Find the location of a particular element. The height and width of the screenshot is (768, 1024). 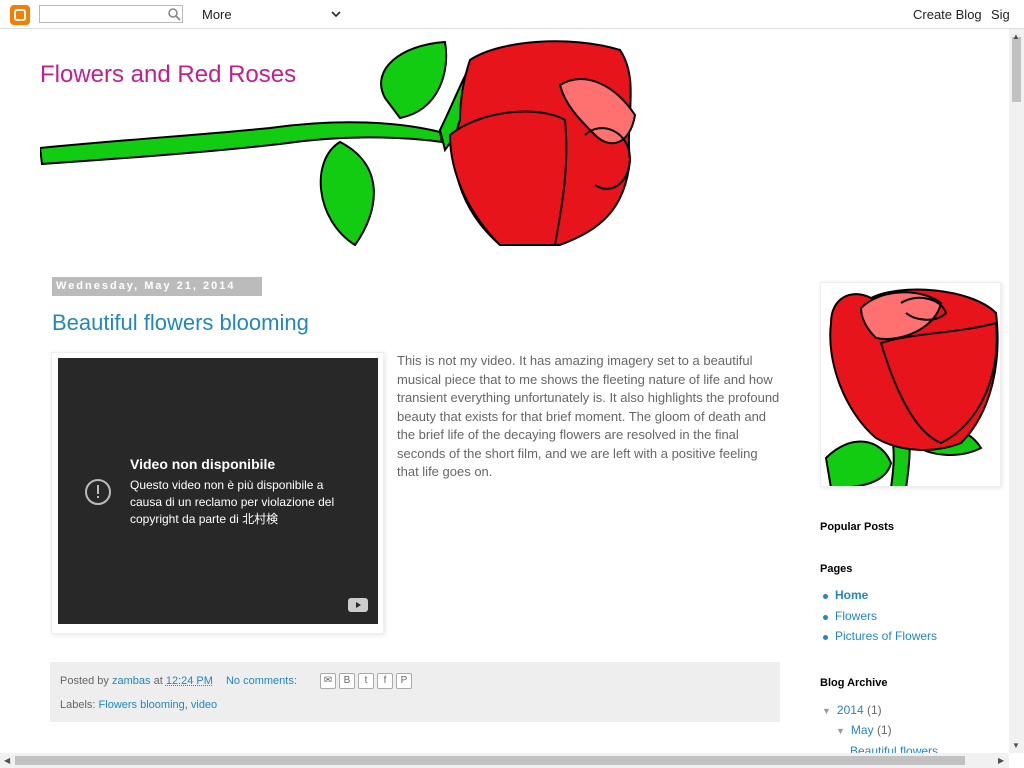

author-link: zambas is located at coordinates (131, 681).